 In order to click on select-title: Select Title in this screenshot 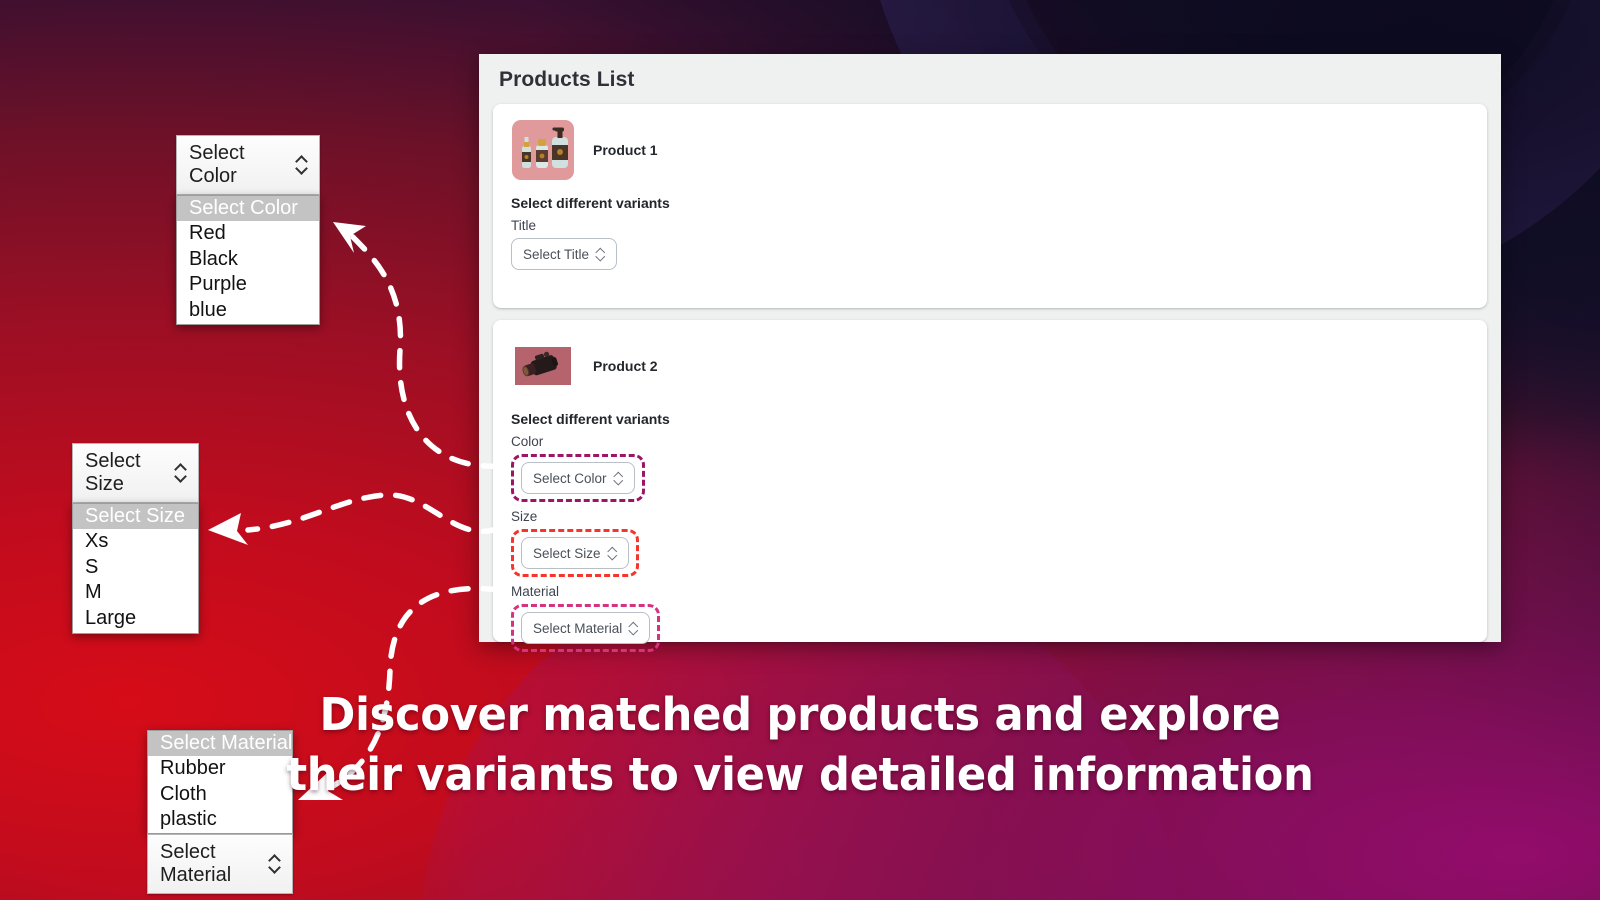, I will do `click(564, 254)`.